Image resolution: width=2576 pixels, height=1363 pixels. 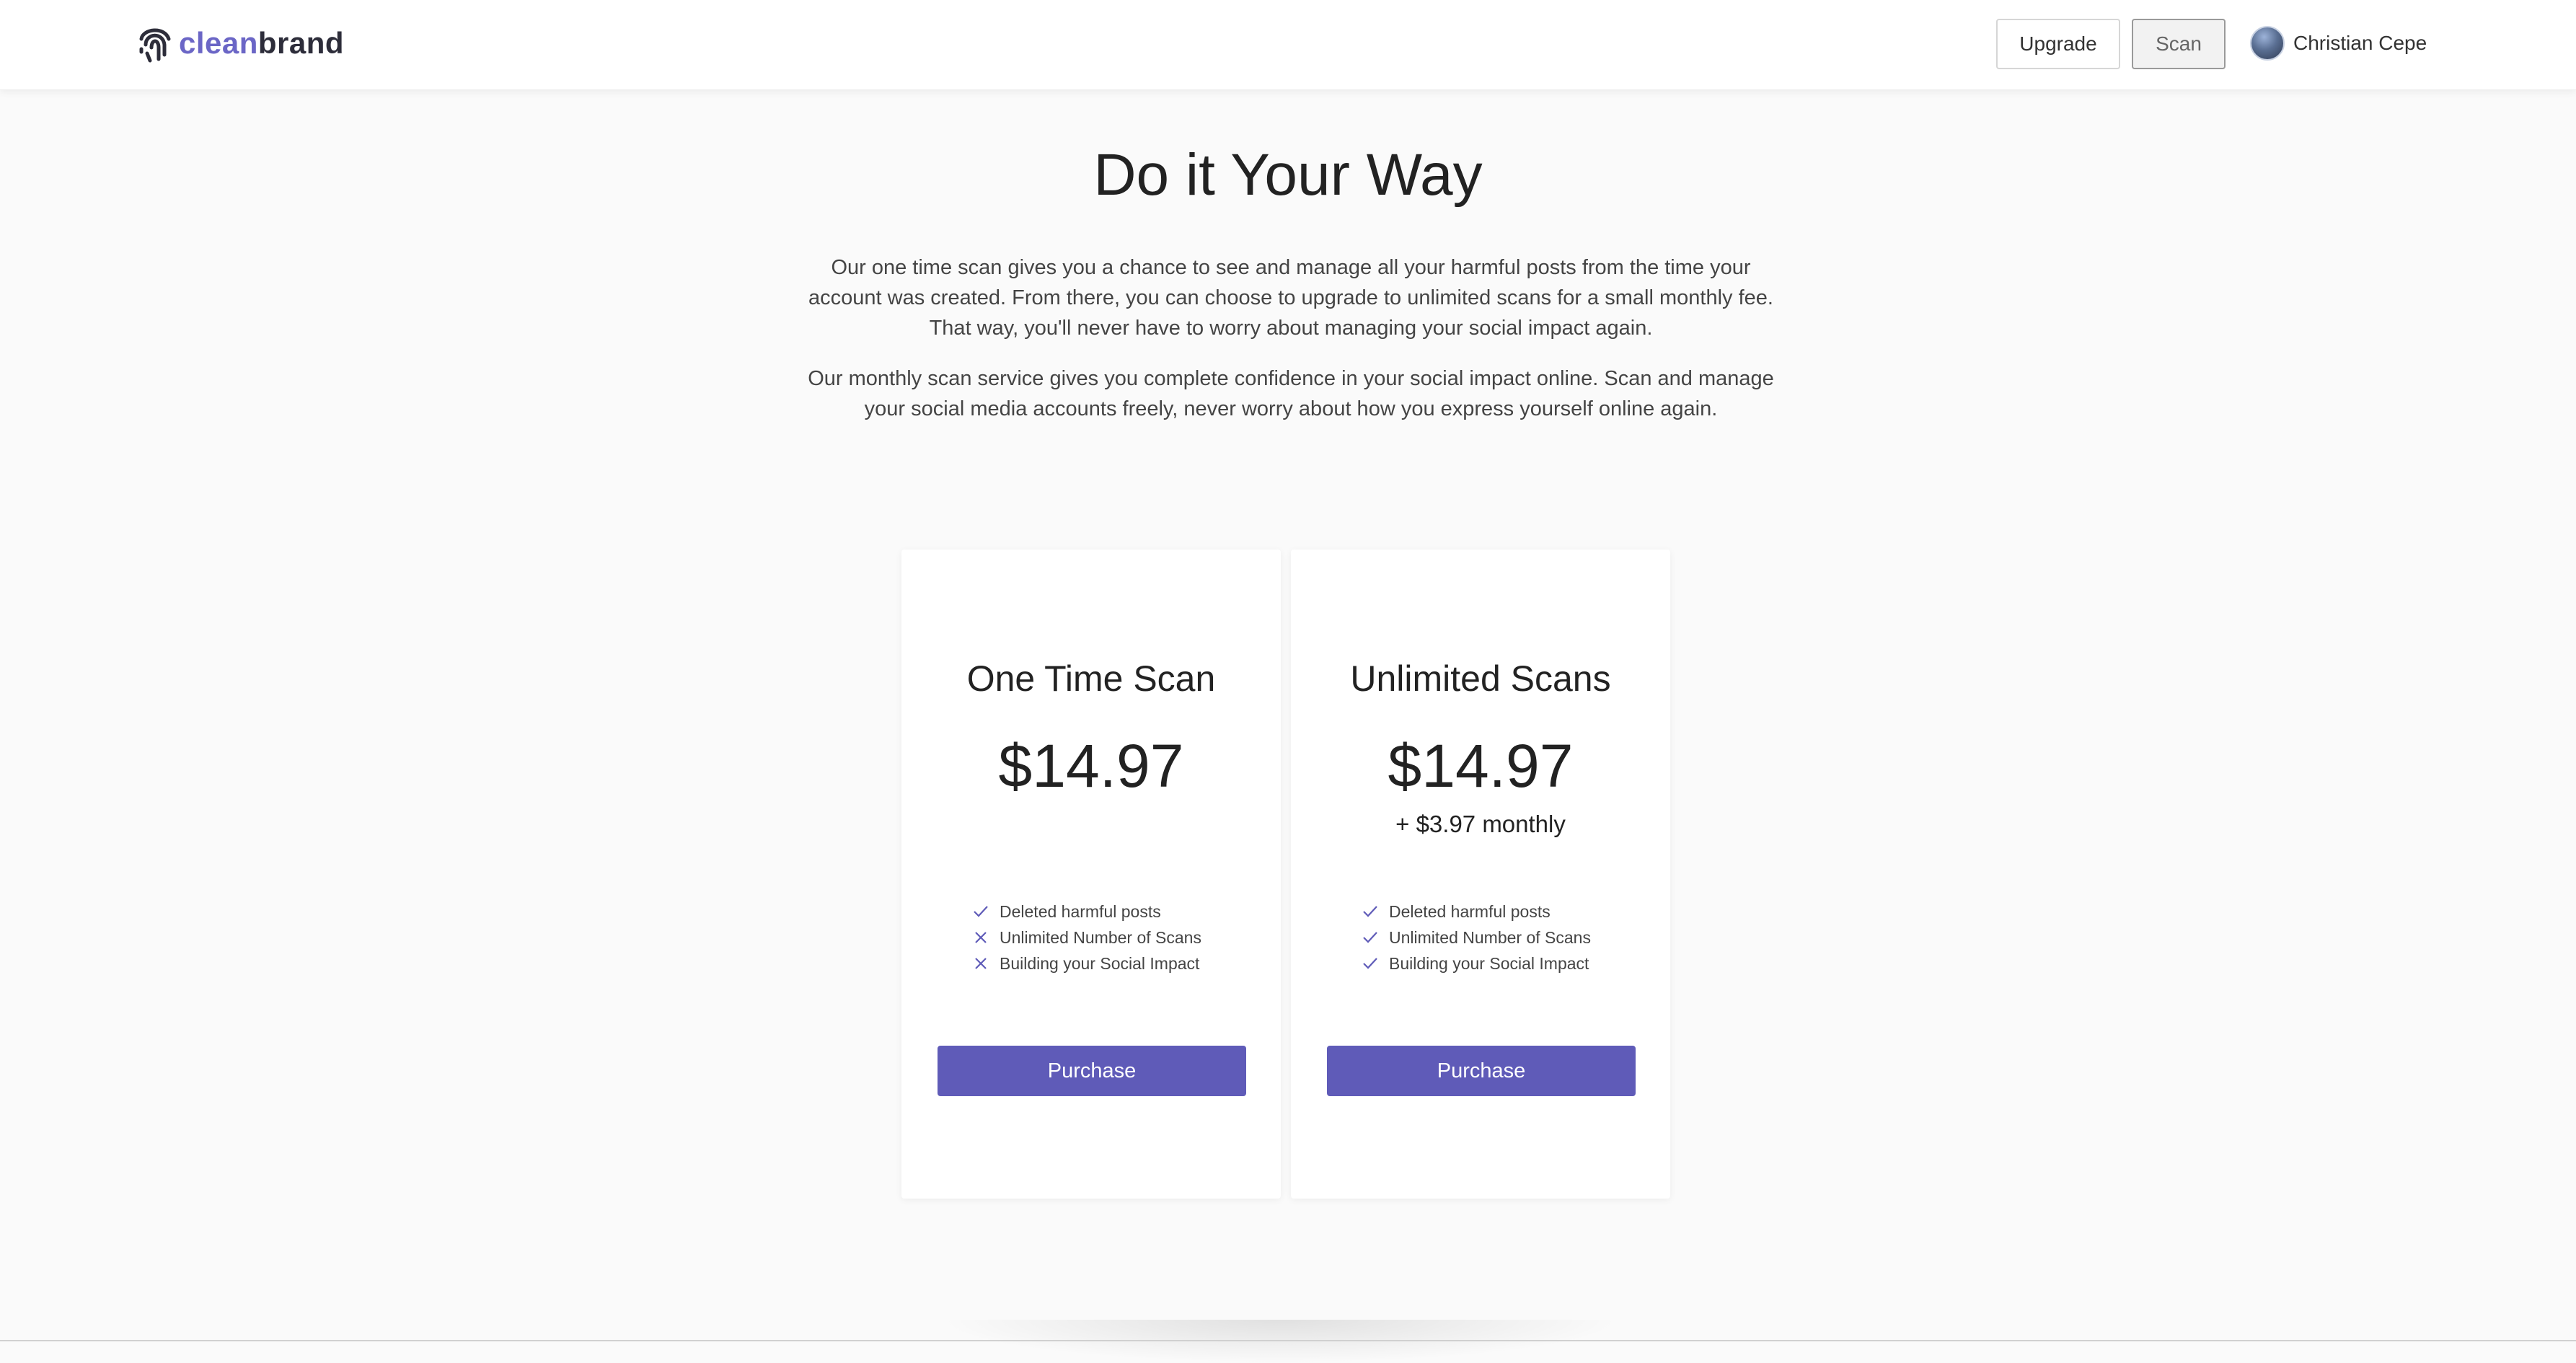 What do you see at coordinates (1481, 1071) in the screenshot?
I see `purchase-button-unlimited: Purchase` at bounding box center [1481, 1071].